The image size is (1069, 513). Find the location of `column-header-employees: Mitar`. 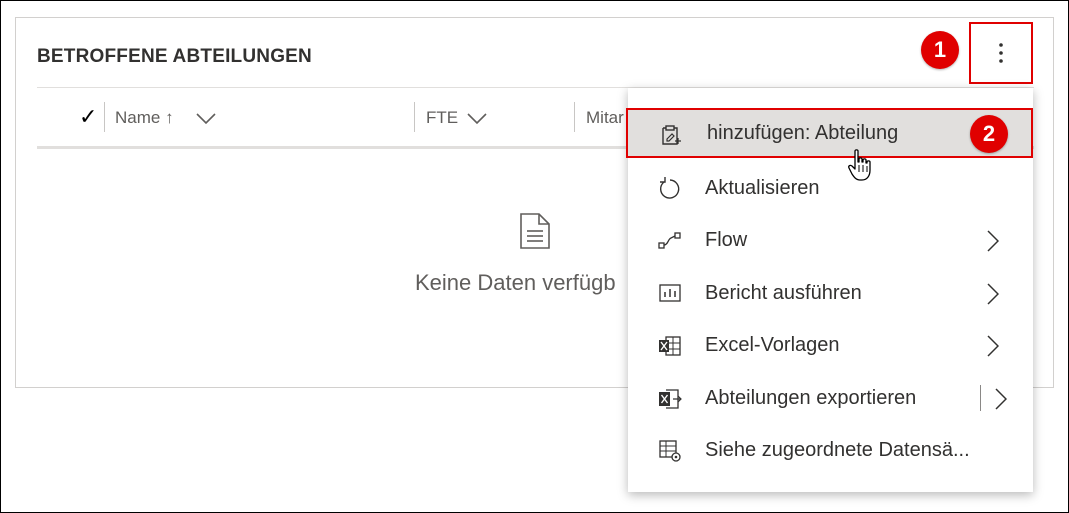

column-header-employees: Mitar is located at coordinates (605, 118).